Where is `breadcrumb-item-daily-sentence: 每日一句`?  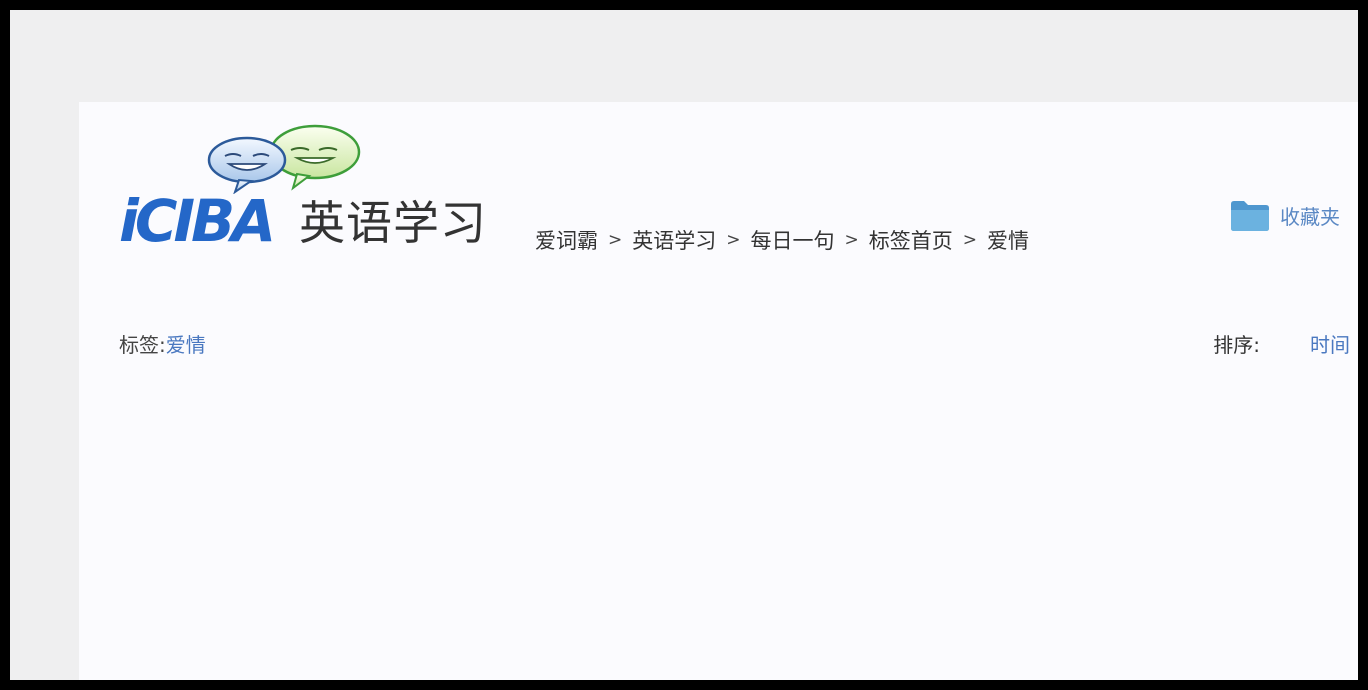 breadcrumb-item-daily-sentence: 每日一句 is located at coordinates (793, 240).